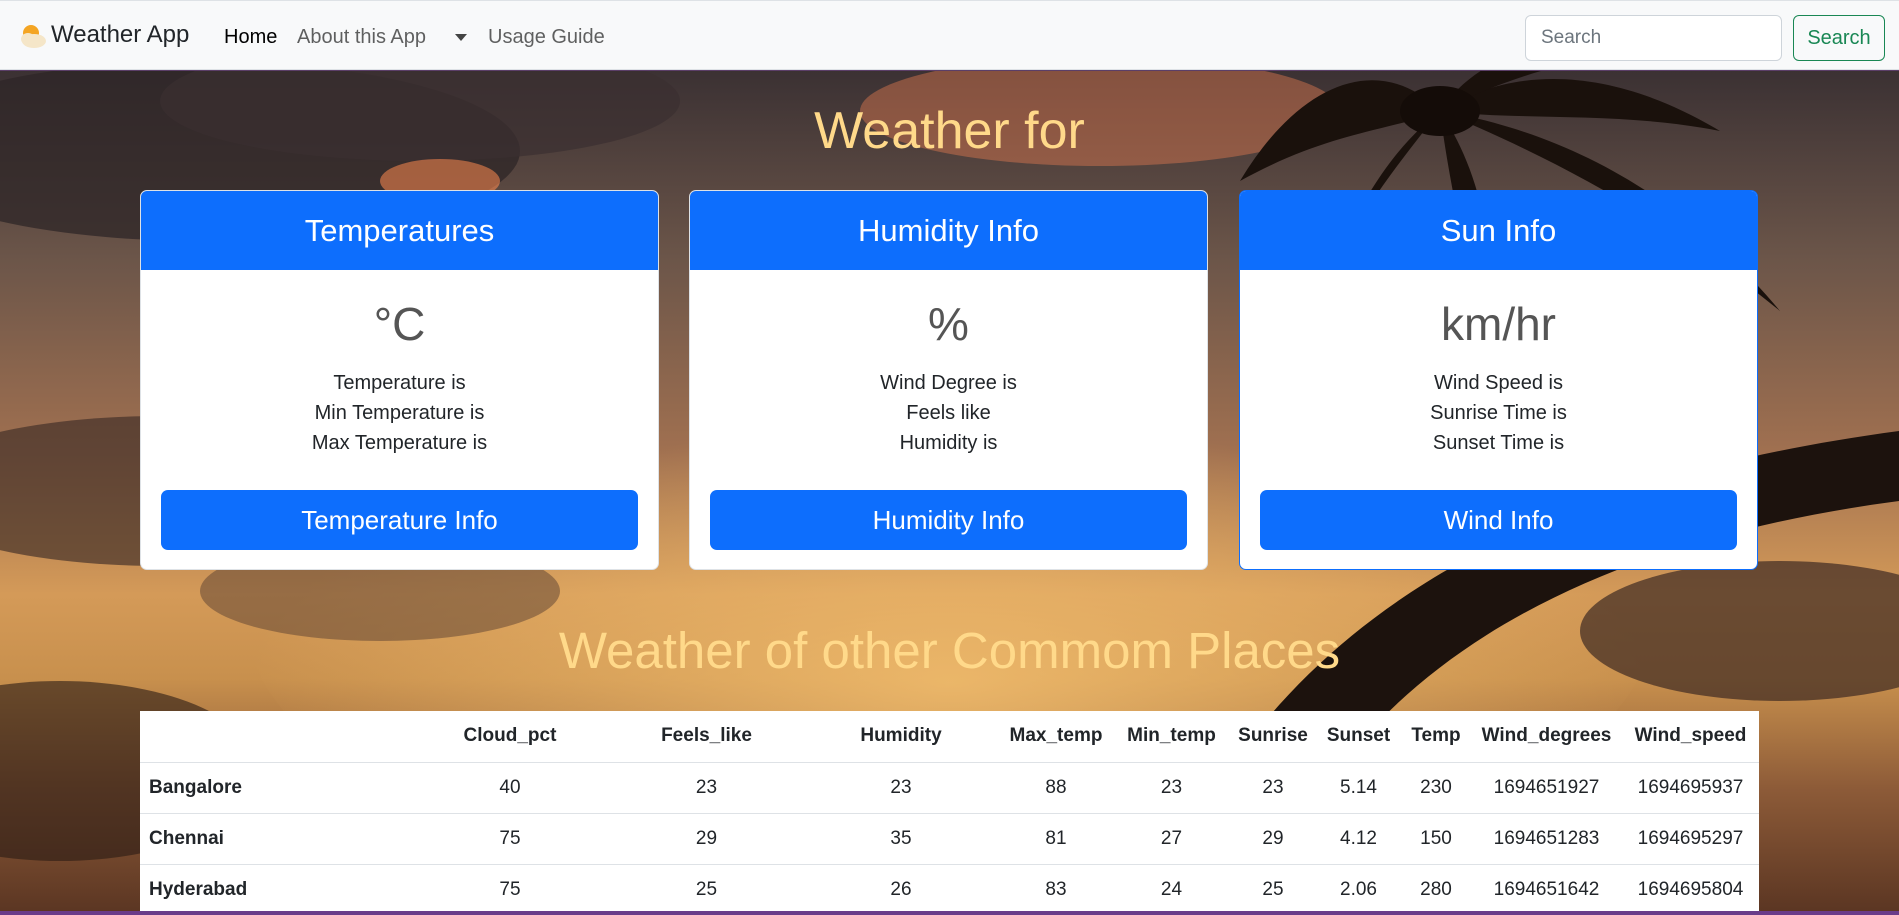 This screenshot has width=1899, height=915. I want to click on table-cell: 280, so click(1436, 889).